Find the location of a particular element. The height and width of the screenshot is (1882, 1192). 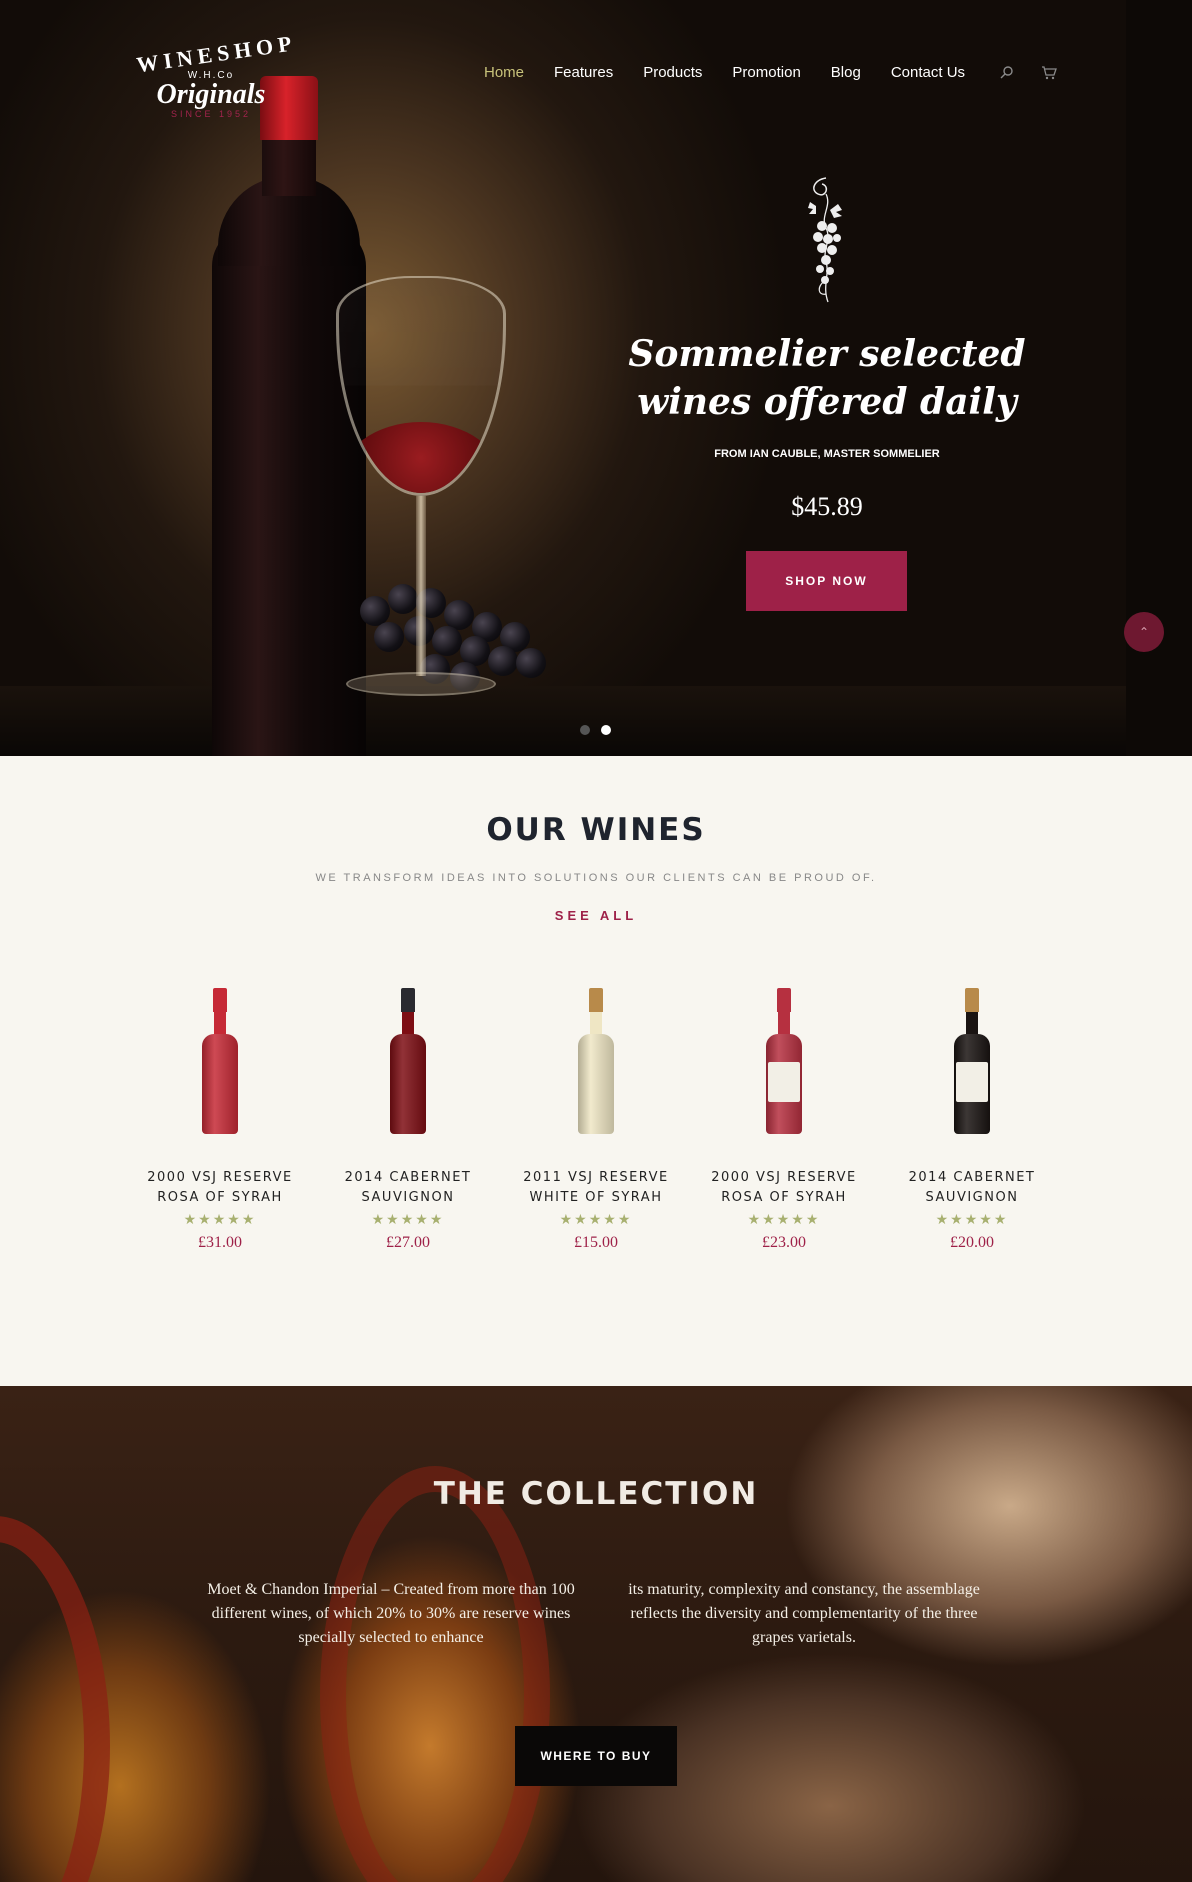

barrel-image-left is located at coordinates (55, 1699).